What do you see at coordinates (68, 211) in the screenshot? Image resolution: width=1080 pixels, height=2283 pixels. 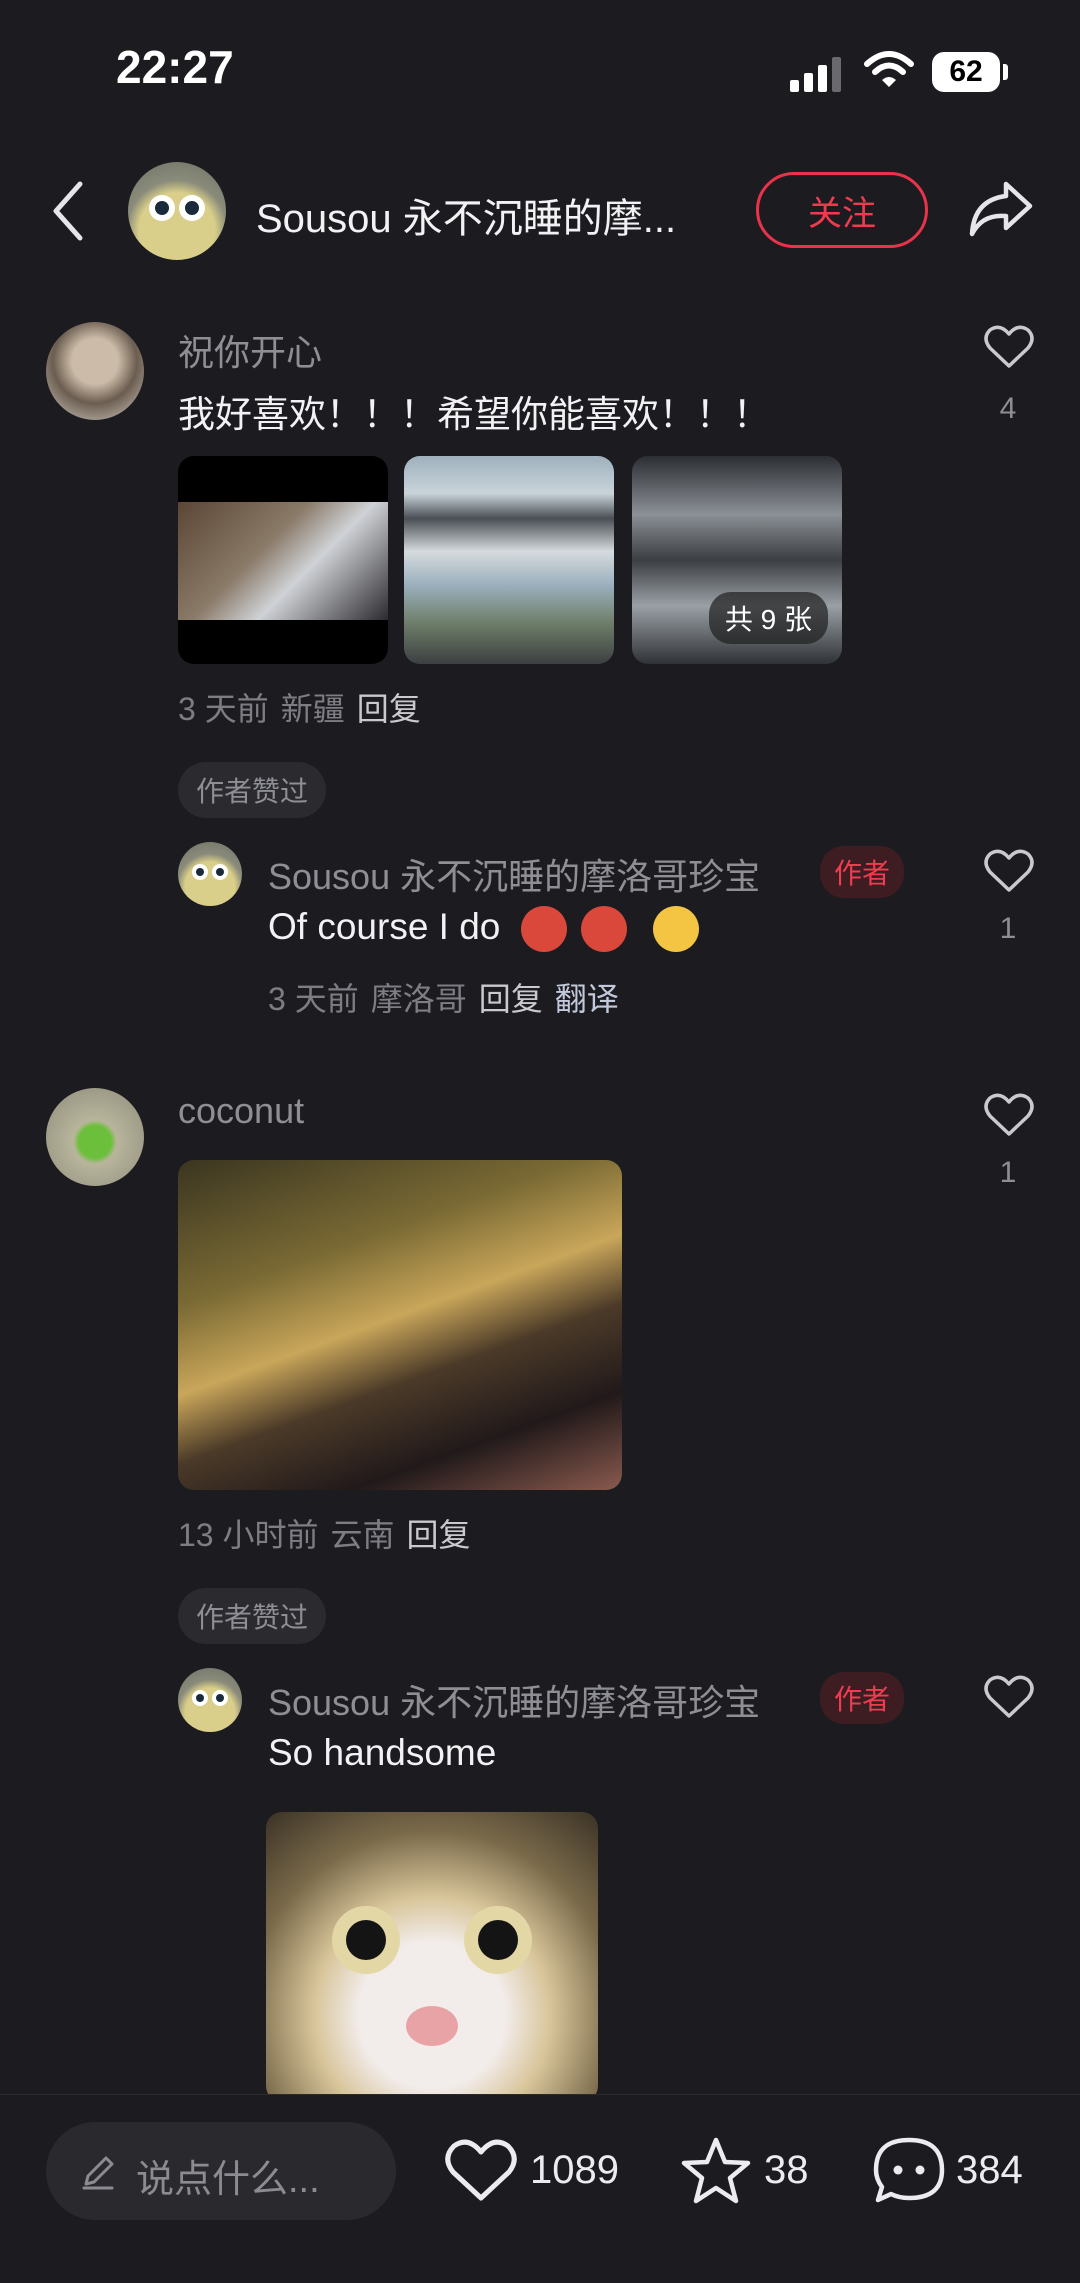 I see `back-icon` at bounding box center [68, 211].